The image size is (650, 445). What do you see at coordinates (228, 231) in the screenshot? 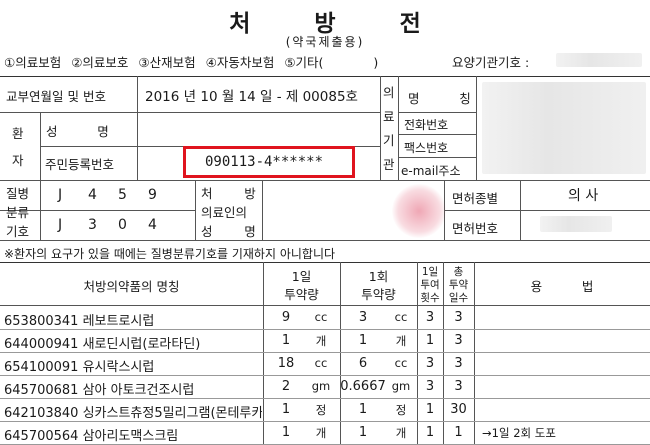
I see `prescriber-label: 성 명` at bounding box center [228, 231].